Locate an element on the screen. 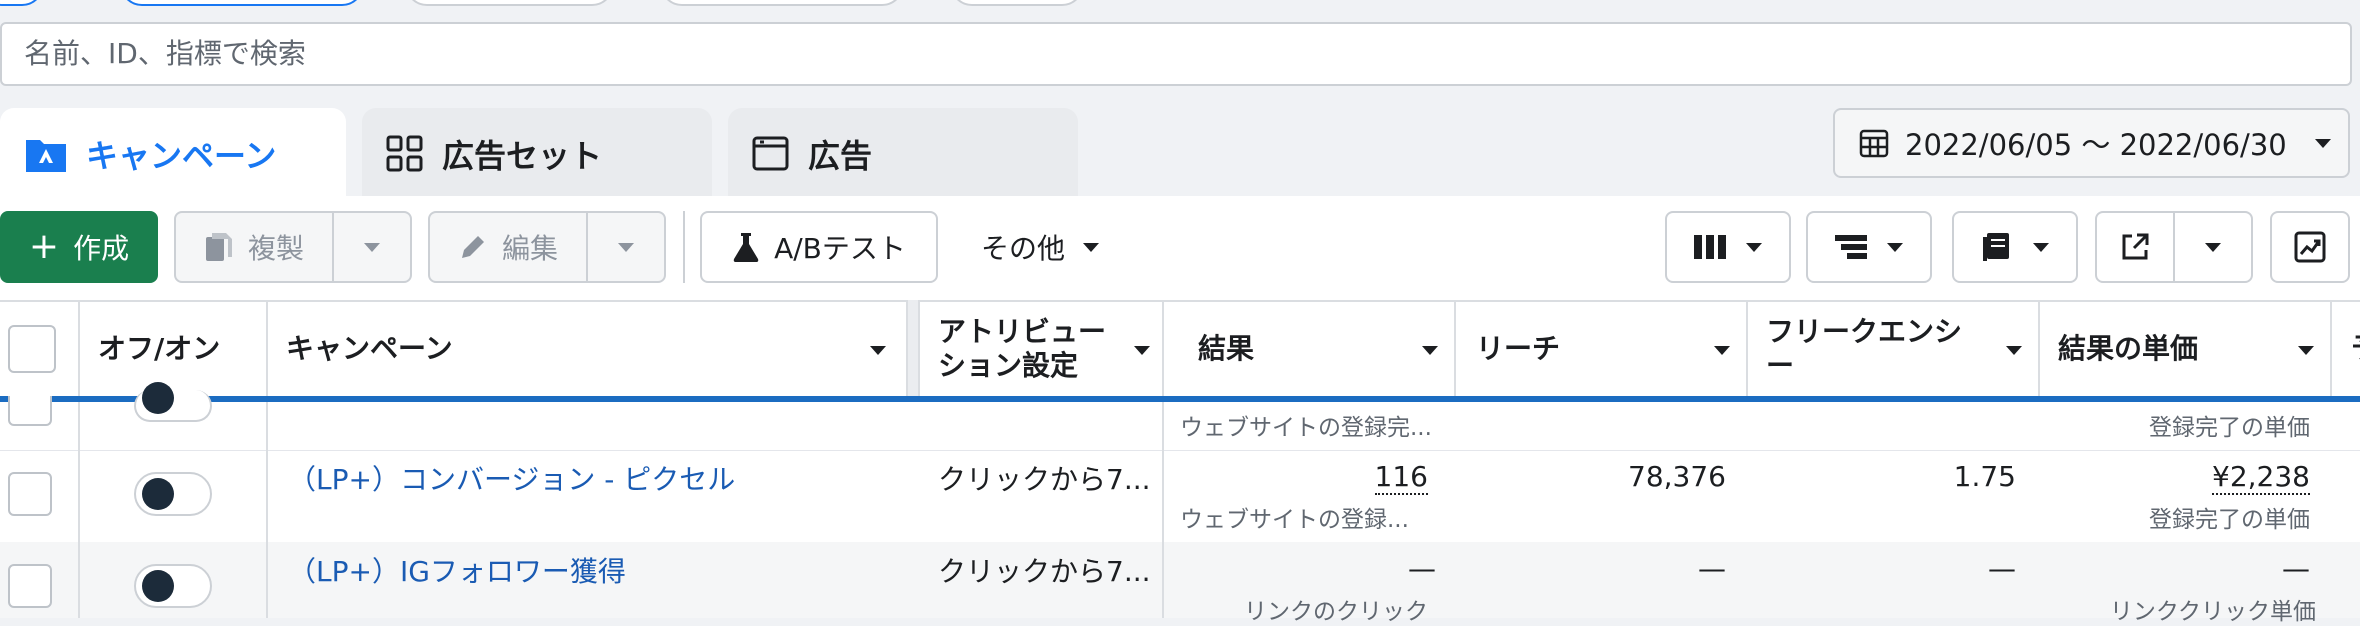 This screenshot has width=2360, height=626. selection-indicator is located at coordinates (1180, 399).